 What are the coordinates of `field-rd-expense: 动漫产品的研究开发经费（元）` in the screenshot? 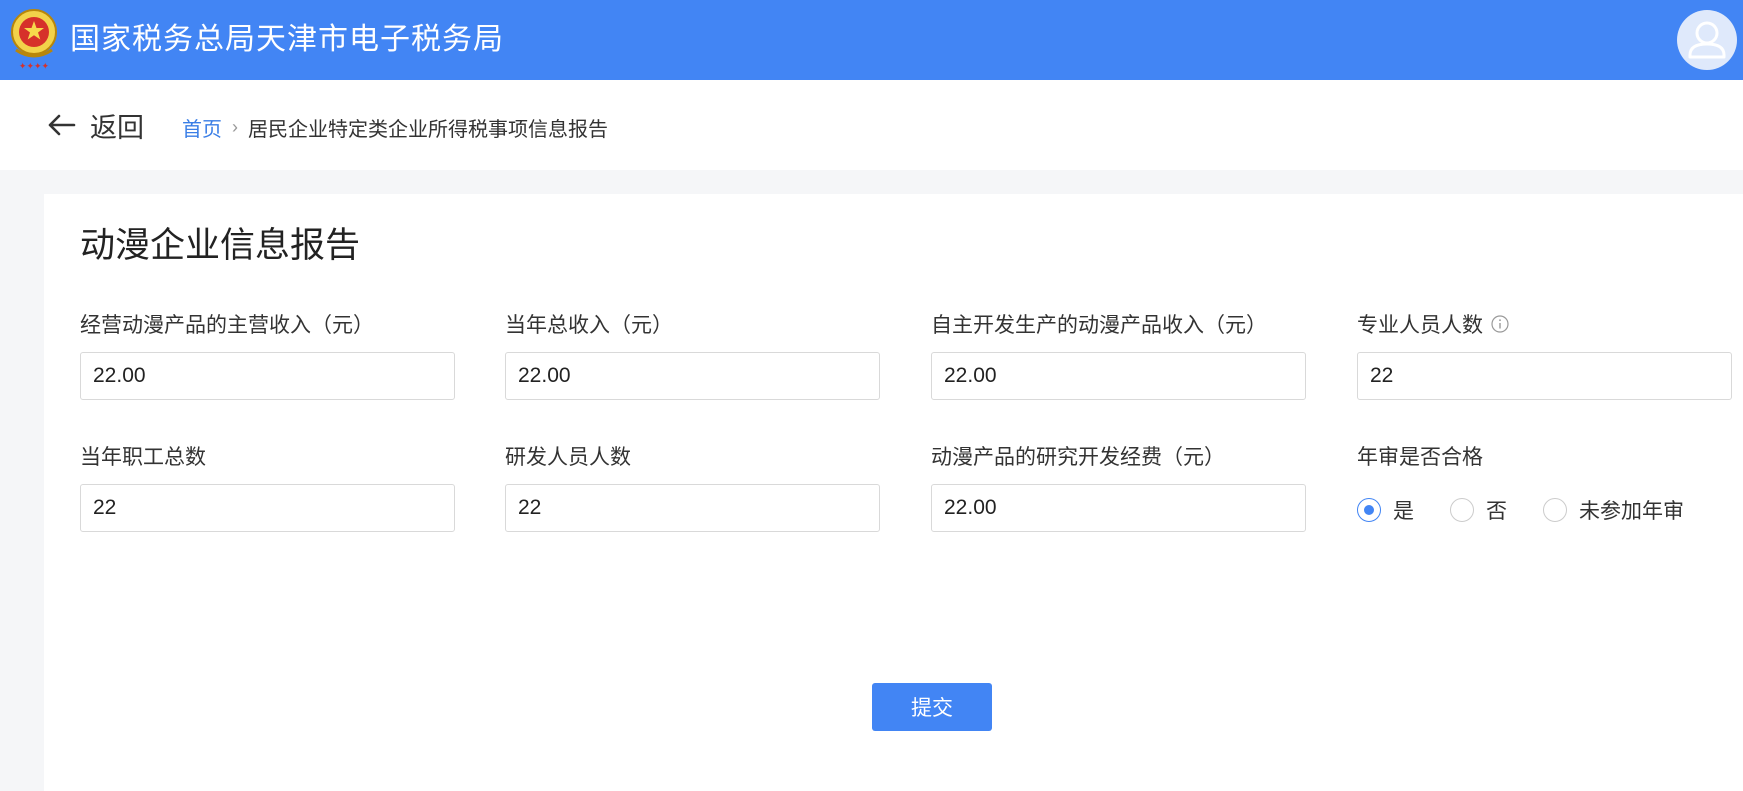 It's located at (1118, 486).